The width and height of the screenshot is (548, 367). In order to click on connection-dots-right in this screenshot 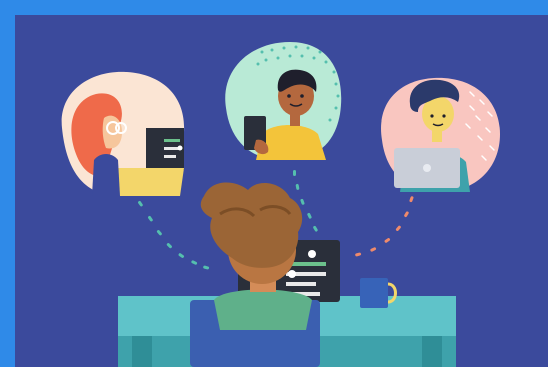, I will do `click(384, 226)`.